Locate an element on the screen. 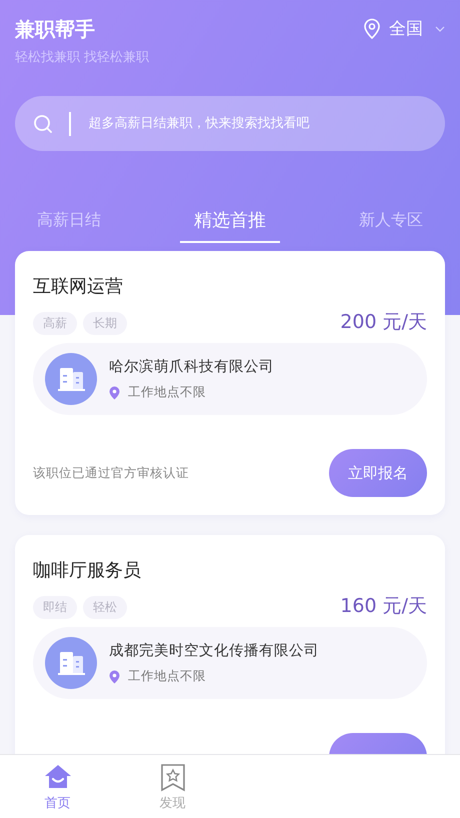 The height and width of the screenshot is (818, 460). verified-note: 该职位已通过官方审核认证 is located at coordinates (111, 473).